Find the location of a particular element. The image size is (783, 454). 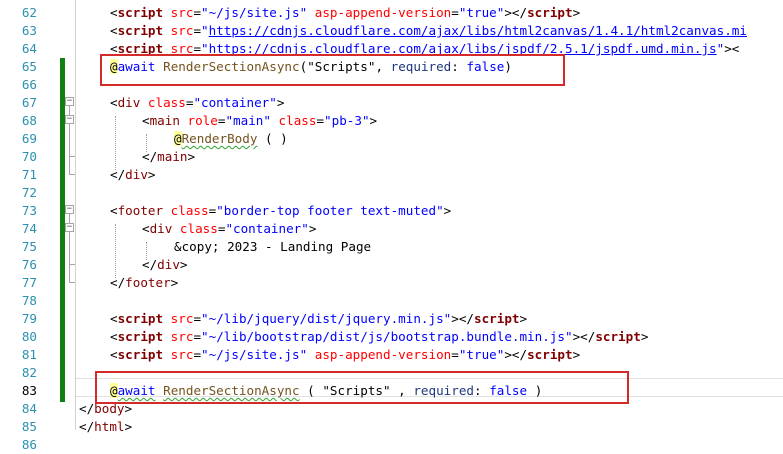

code-token: html is located at coordinates (109, 426).